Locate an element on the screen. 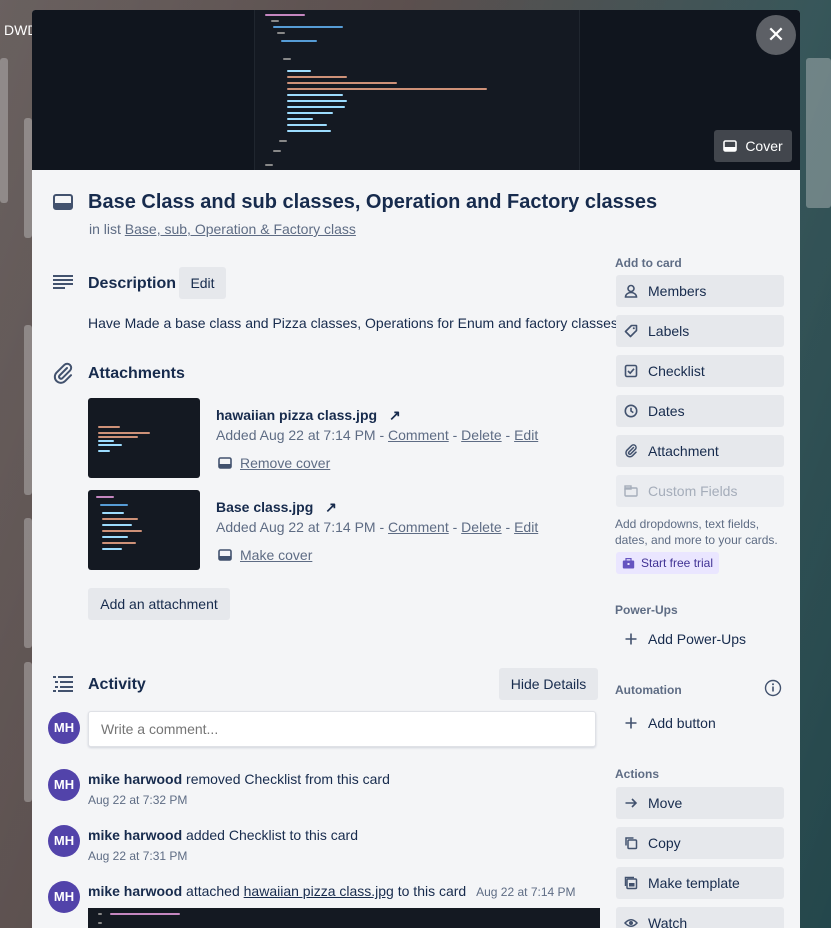  activity-heading: Activity is located at coordinates (117, 684).